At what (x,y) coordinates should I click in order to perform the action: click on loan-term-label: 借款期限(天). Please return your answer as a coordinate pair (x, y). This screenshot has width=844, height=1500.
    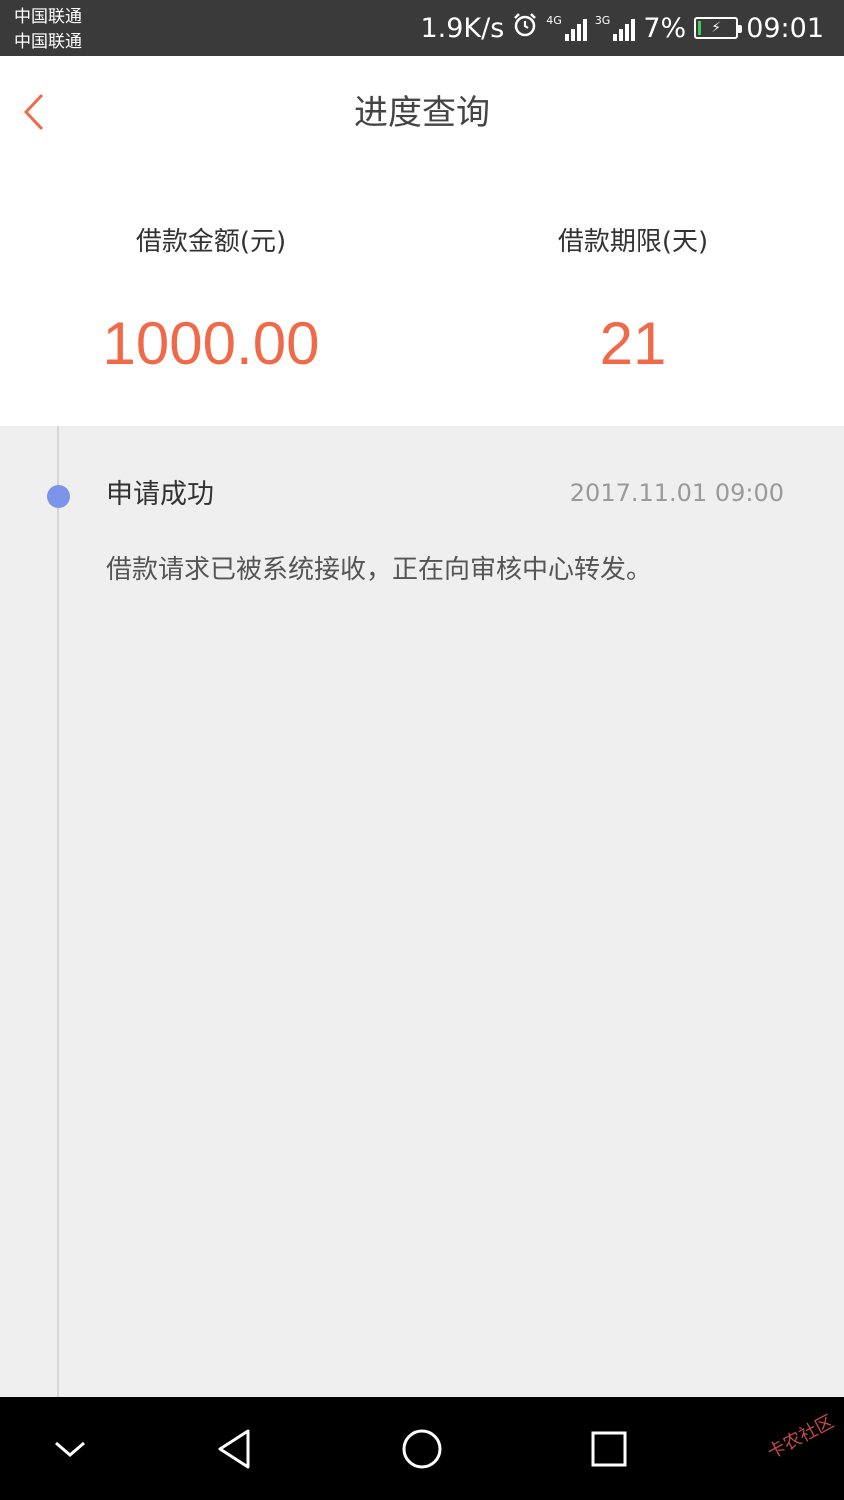
    Looking at the image, I should click on (633, 242).